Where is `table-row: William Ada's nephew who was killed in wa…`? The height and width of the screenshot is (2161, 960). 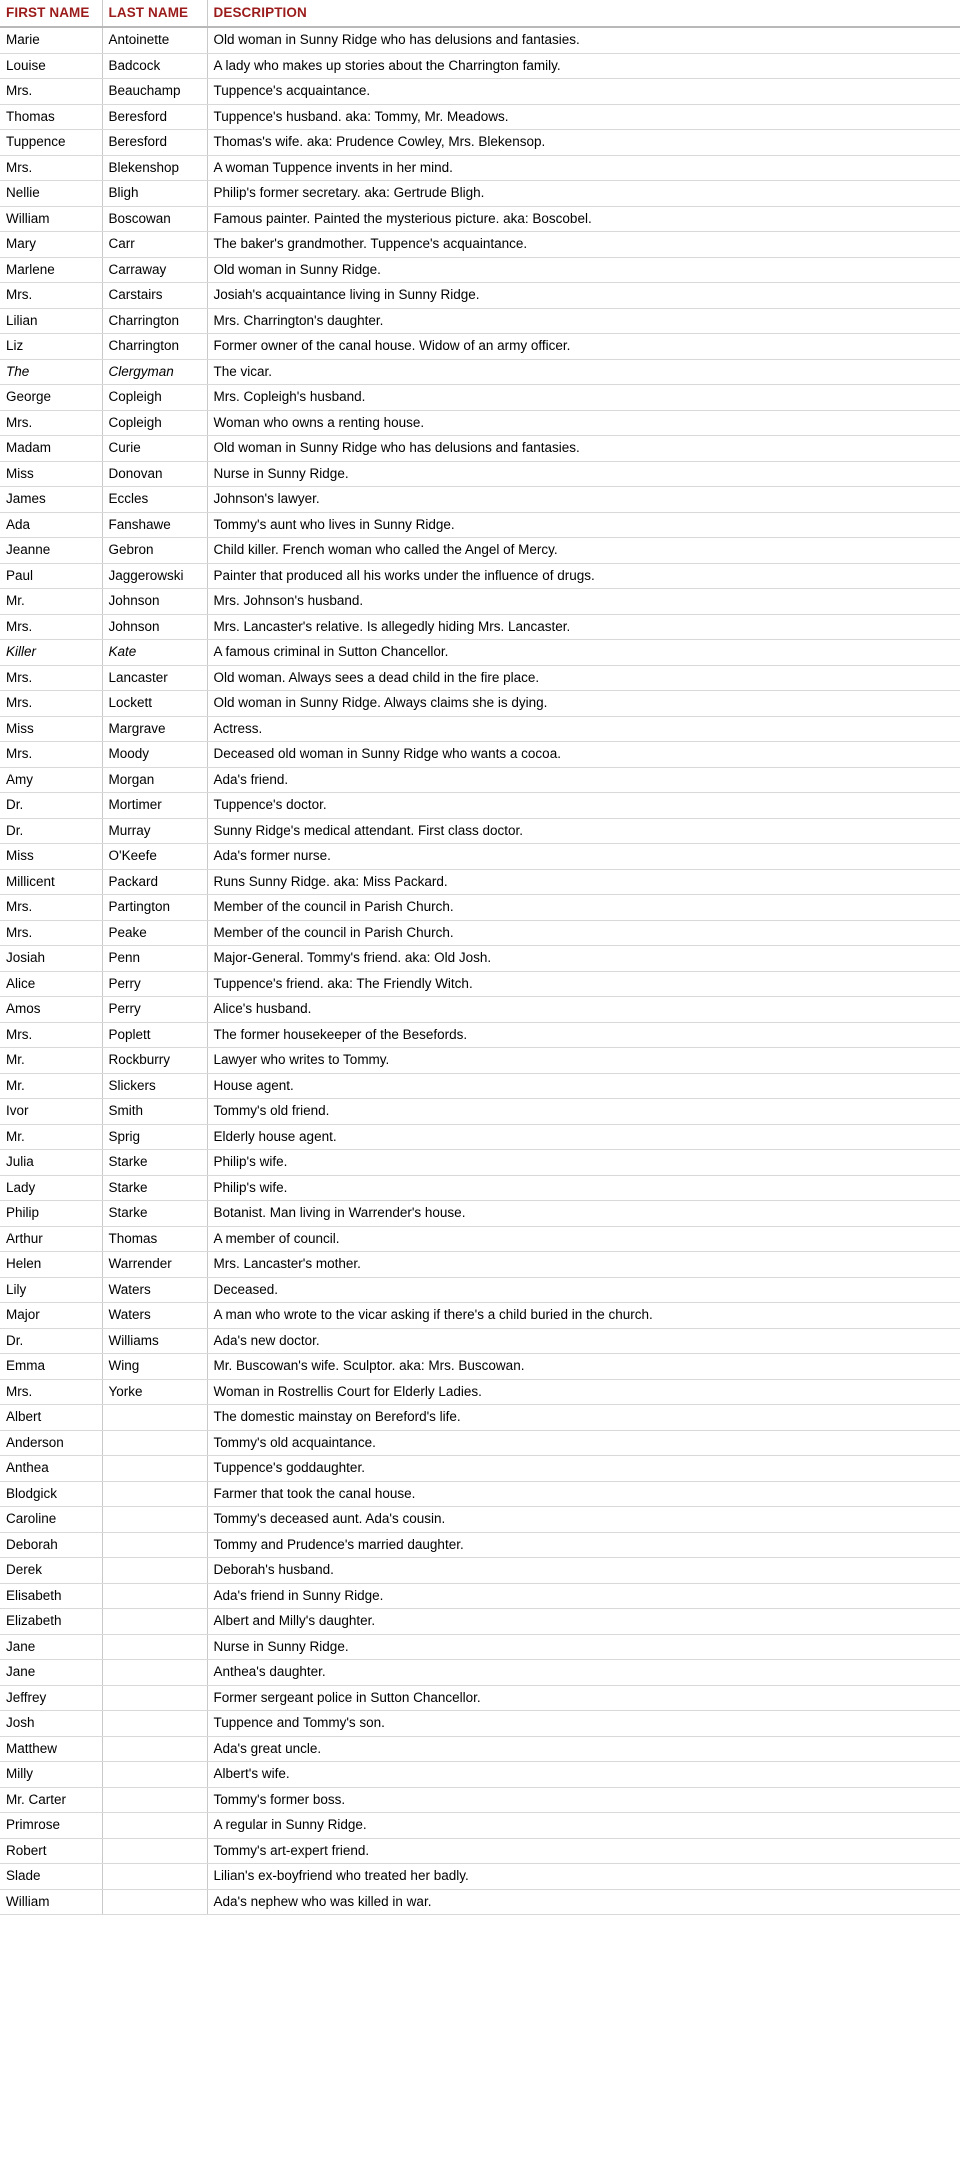 table-row: William Ada's nephew who was killed in wa… is located at coordinates (480, 1902).